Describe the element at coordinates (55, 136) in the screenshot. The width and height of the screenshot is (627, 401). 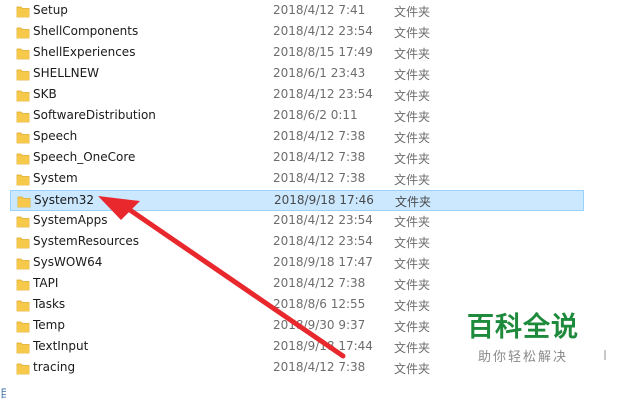
I see `file-name: Speech` at that location.